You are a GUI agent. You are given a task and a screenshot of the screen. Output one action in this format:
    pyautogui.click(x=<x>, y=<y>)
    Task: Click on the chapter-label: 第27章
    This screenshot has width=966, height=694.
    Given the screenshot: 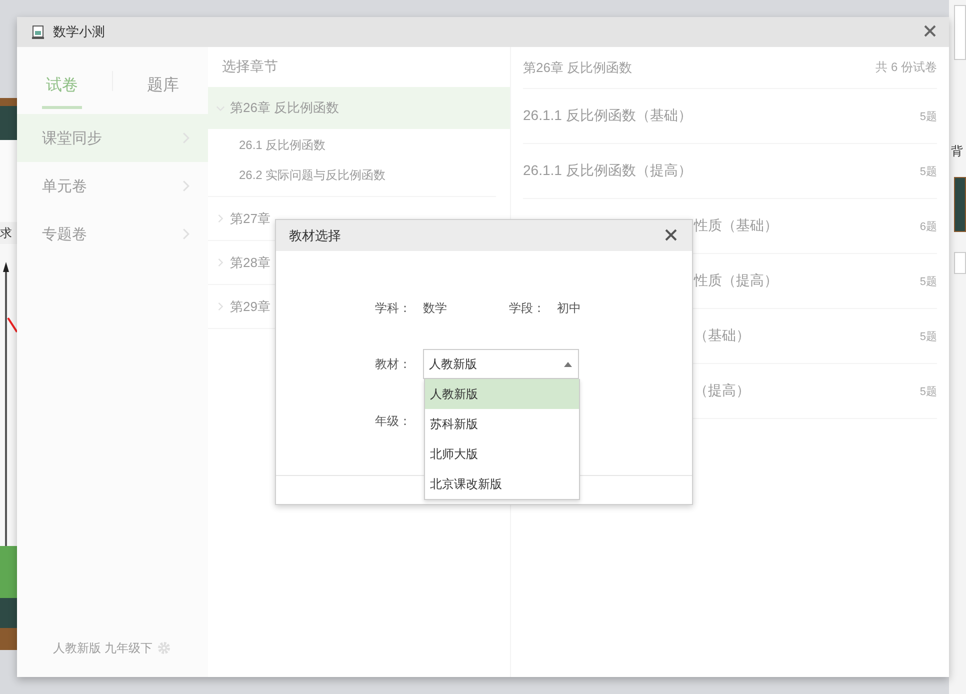 What is the action you would take?
    pyautogui.click(x=250, y=219)
    